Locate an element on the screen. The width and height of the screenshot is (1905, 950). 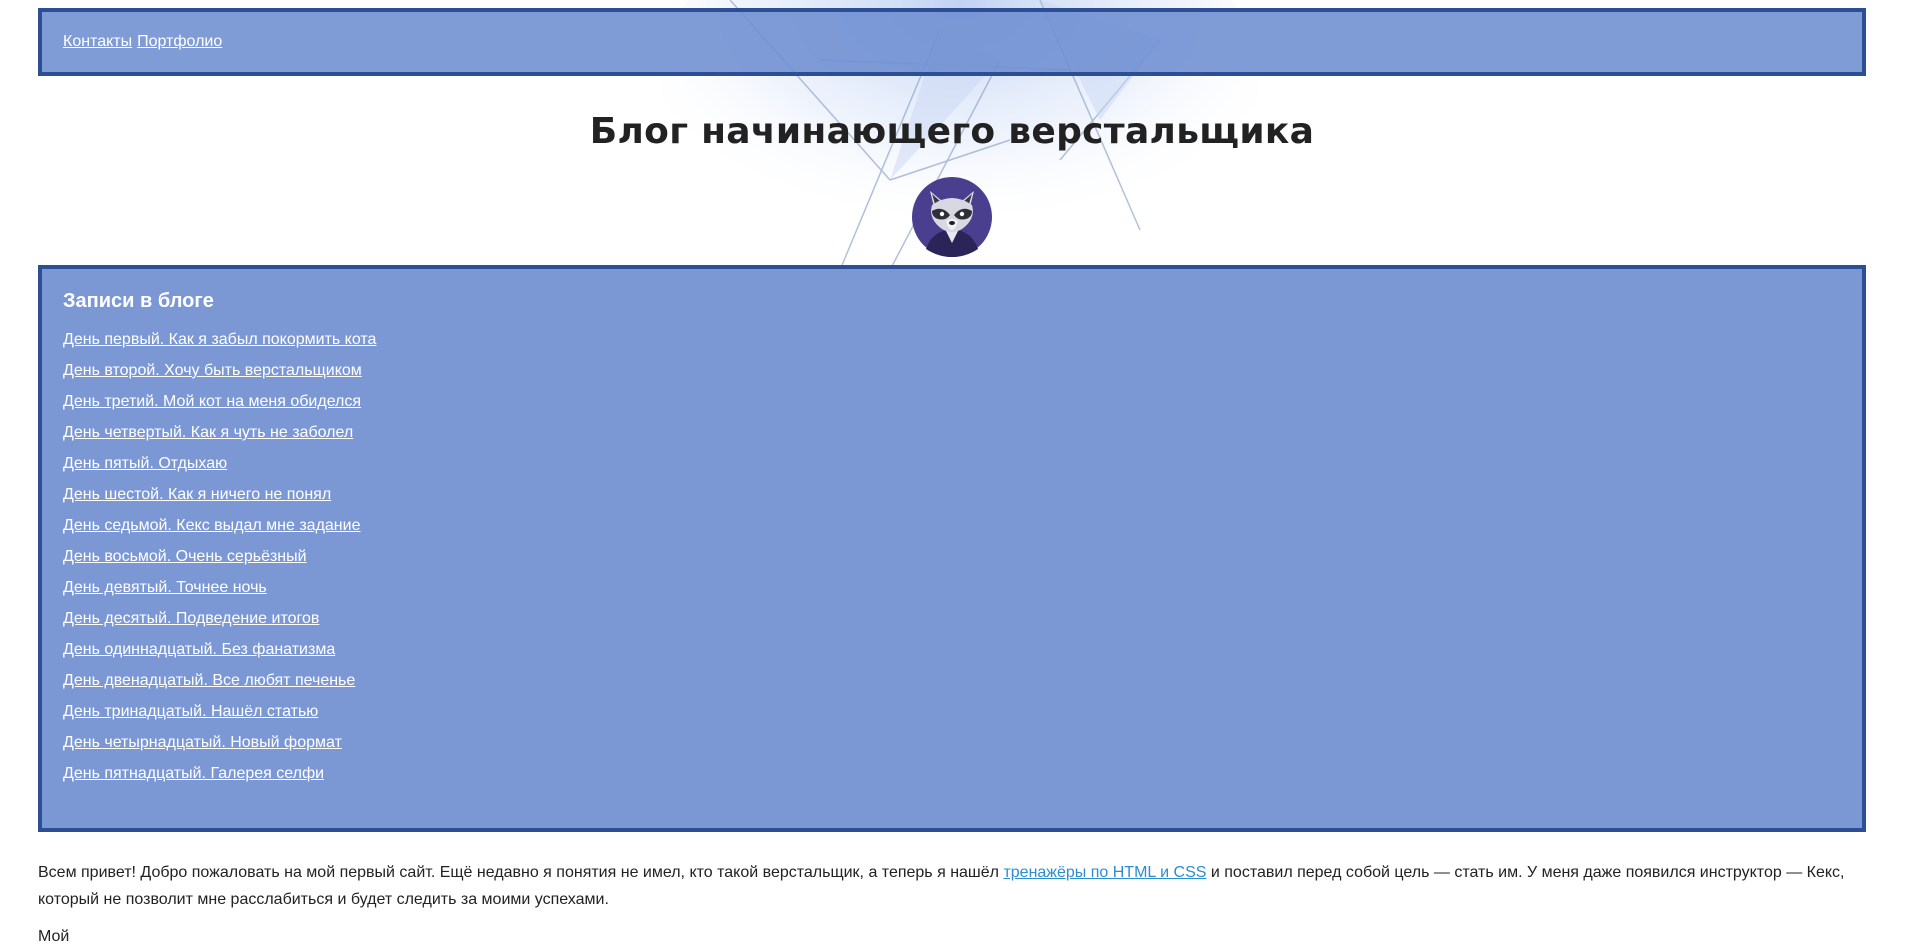
post-link: День девятый. Точнее ночь is located at coordinates (165, 587).